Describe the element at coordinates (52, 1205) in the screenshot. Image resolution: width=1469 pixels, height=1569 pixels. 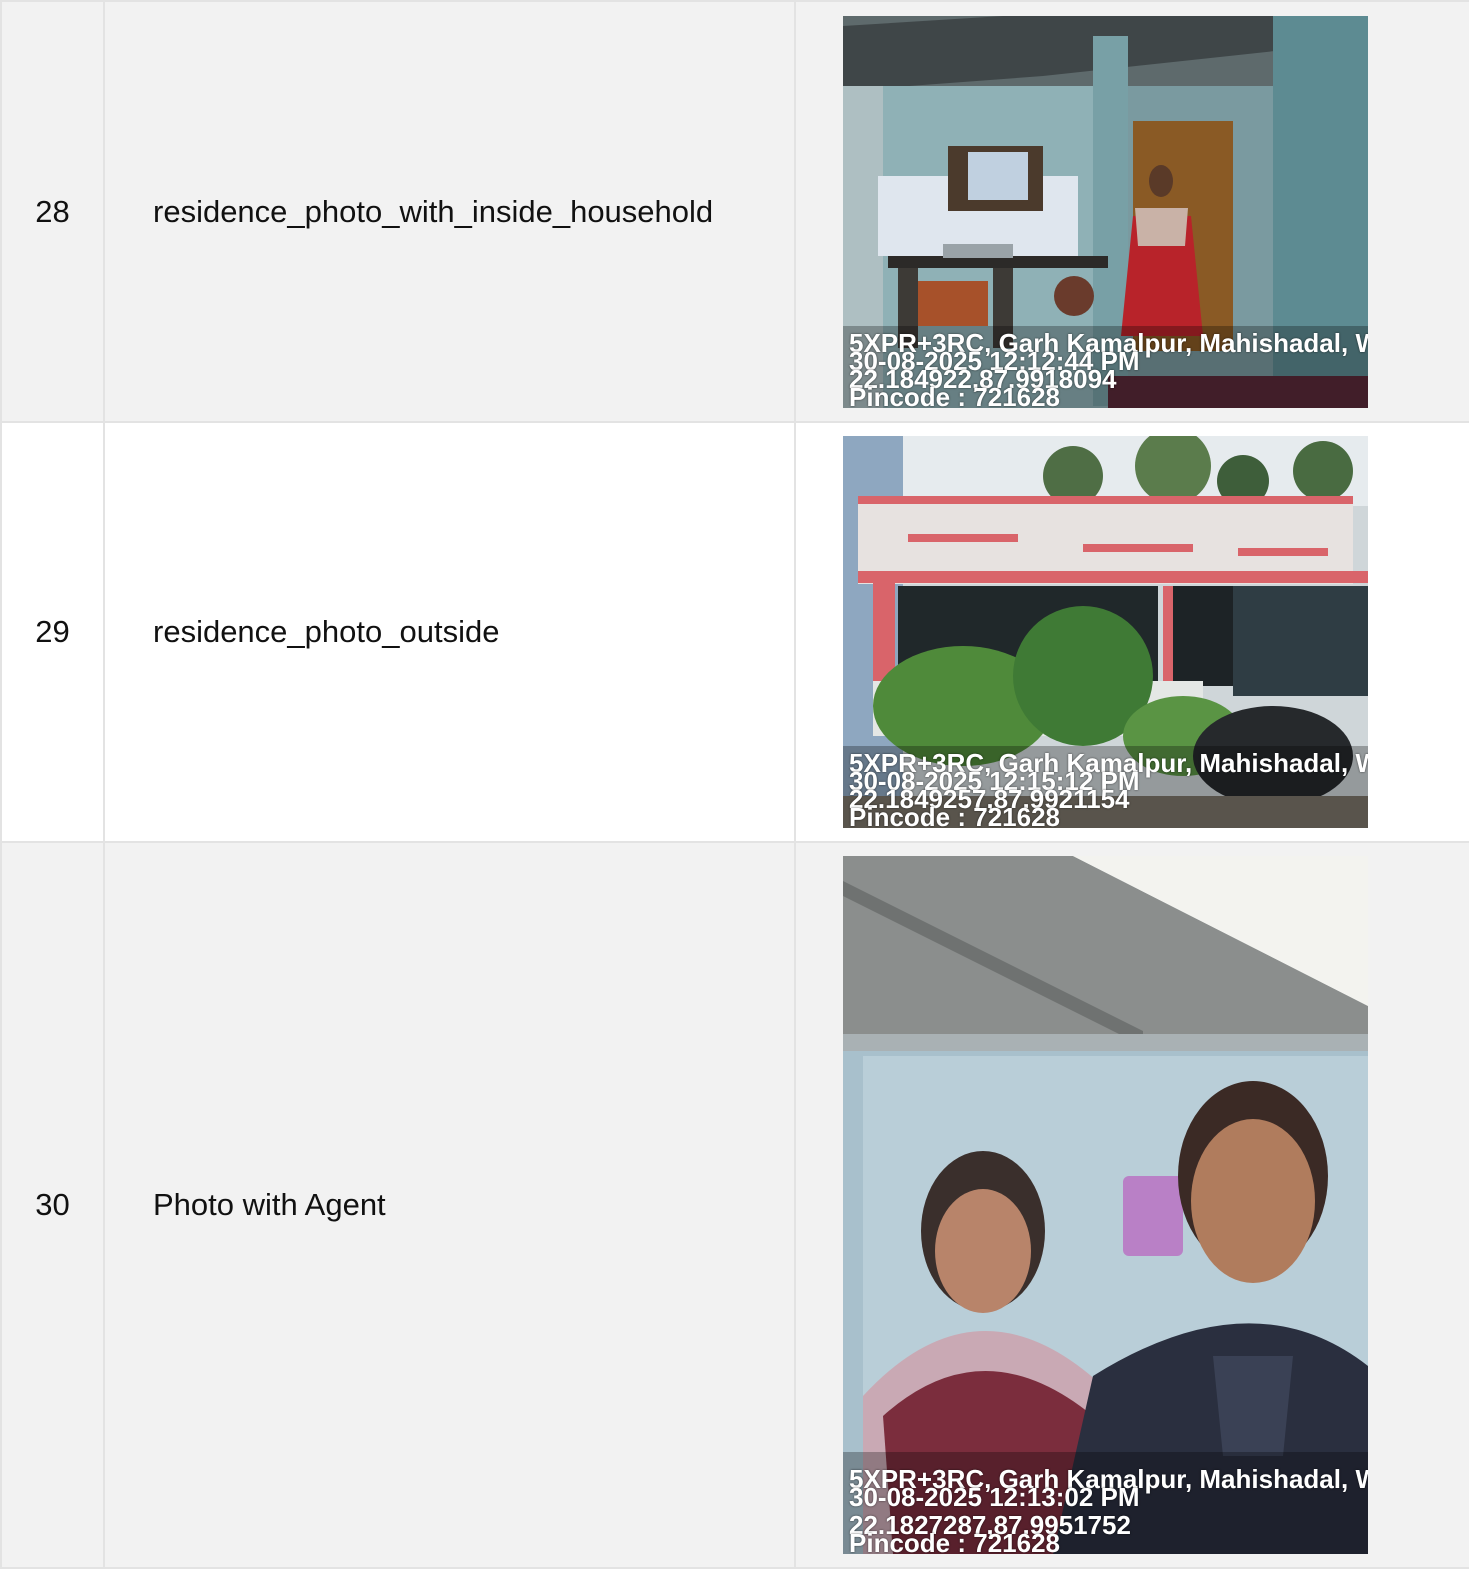
I see `row-number: 30` at that location.